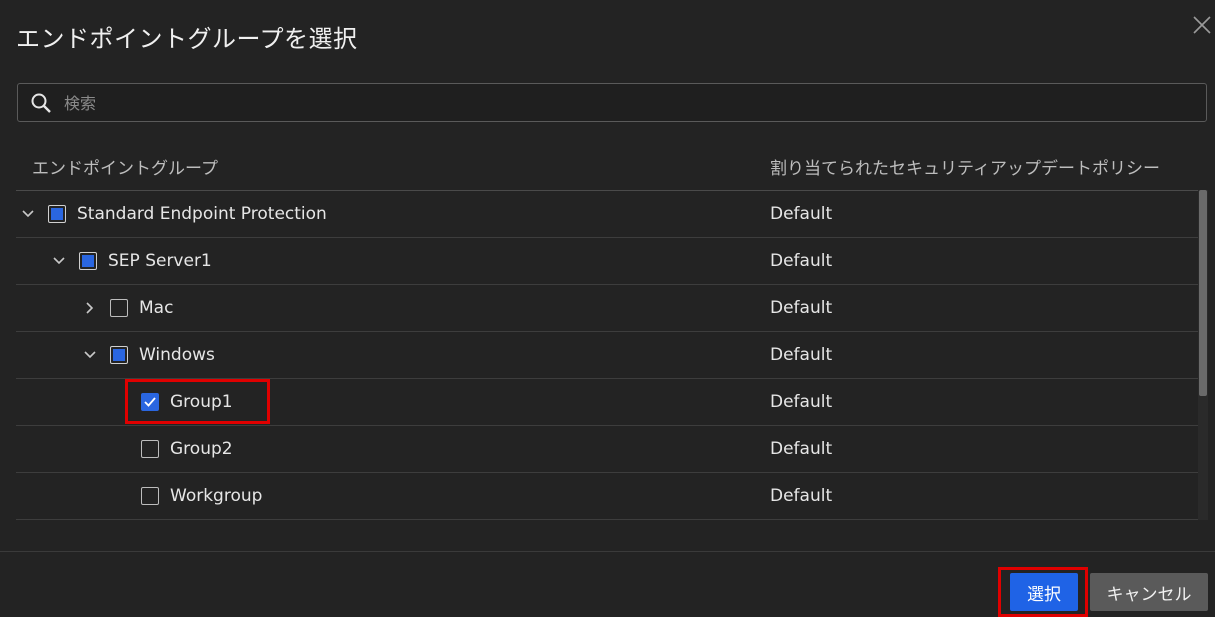 This screenshot has height=617, width=1215. Describe the element at coordinates (90, 307) in the screenshot. I see `chevron-right-icon` at that location.